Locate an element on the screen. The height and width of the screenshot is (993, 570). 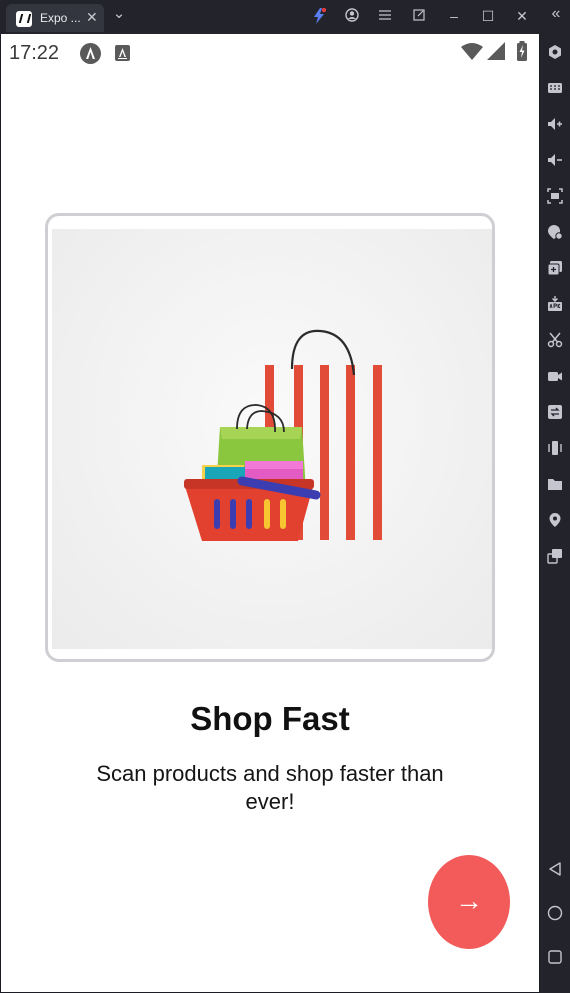
font-icon is located at coordinates (122, 53).